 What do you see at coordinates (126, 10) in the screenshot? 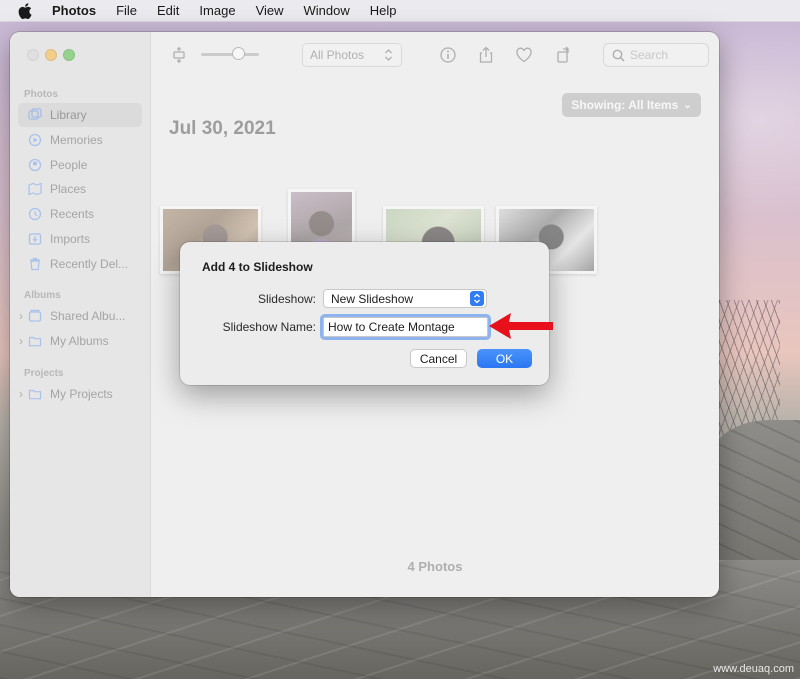
I see `menu-file: File` at bounding box center [126, 10].